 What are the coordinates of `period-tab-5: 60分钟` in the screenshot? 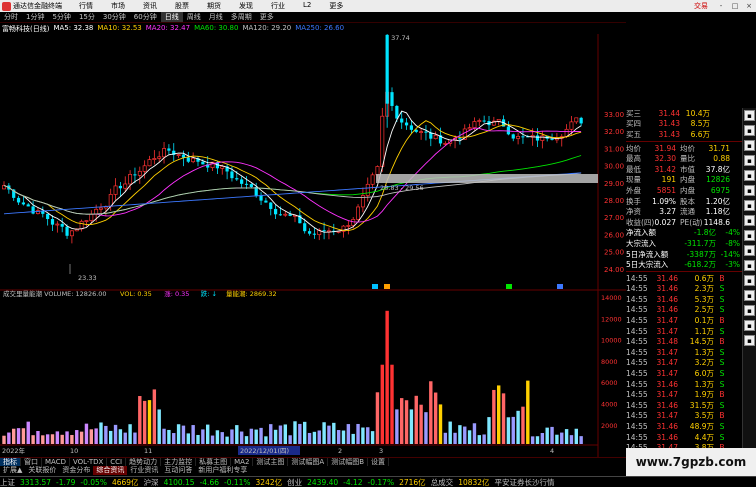 It's located at (145, 17).